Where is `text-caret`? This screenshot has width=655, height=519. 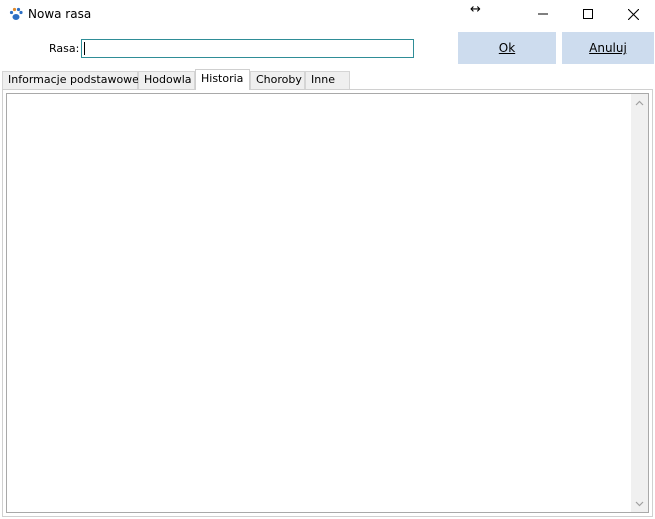 text-caret is located at coordinates (84, 48).